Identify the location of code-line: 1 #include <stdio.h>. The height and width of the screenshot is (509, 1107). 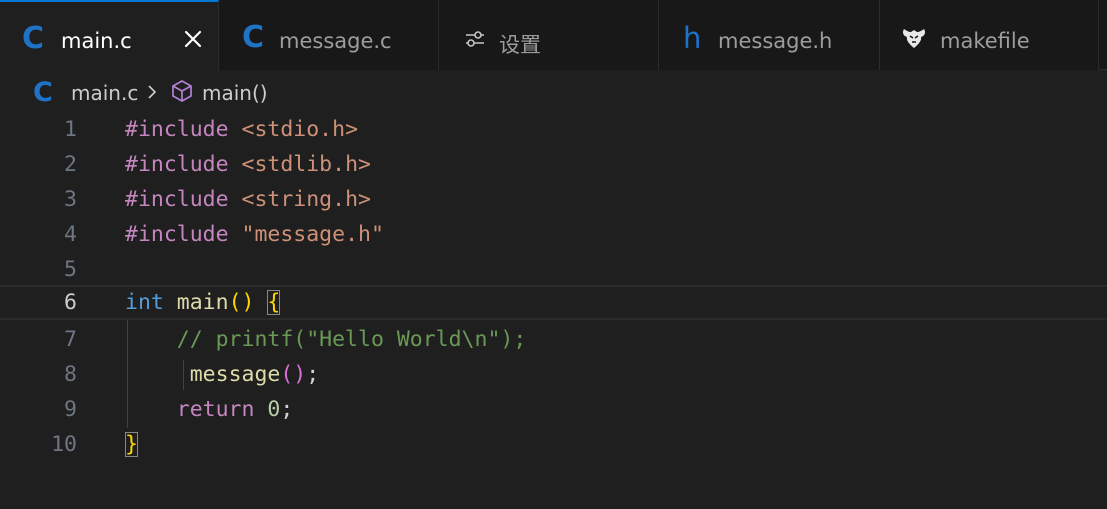
(553, 129).